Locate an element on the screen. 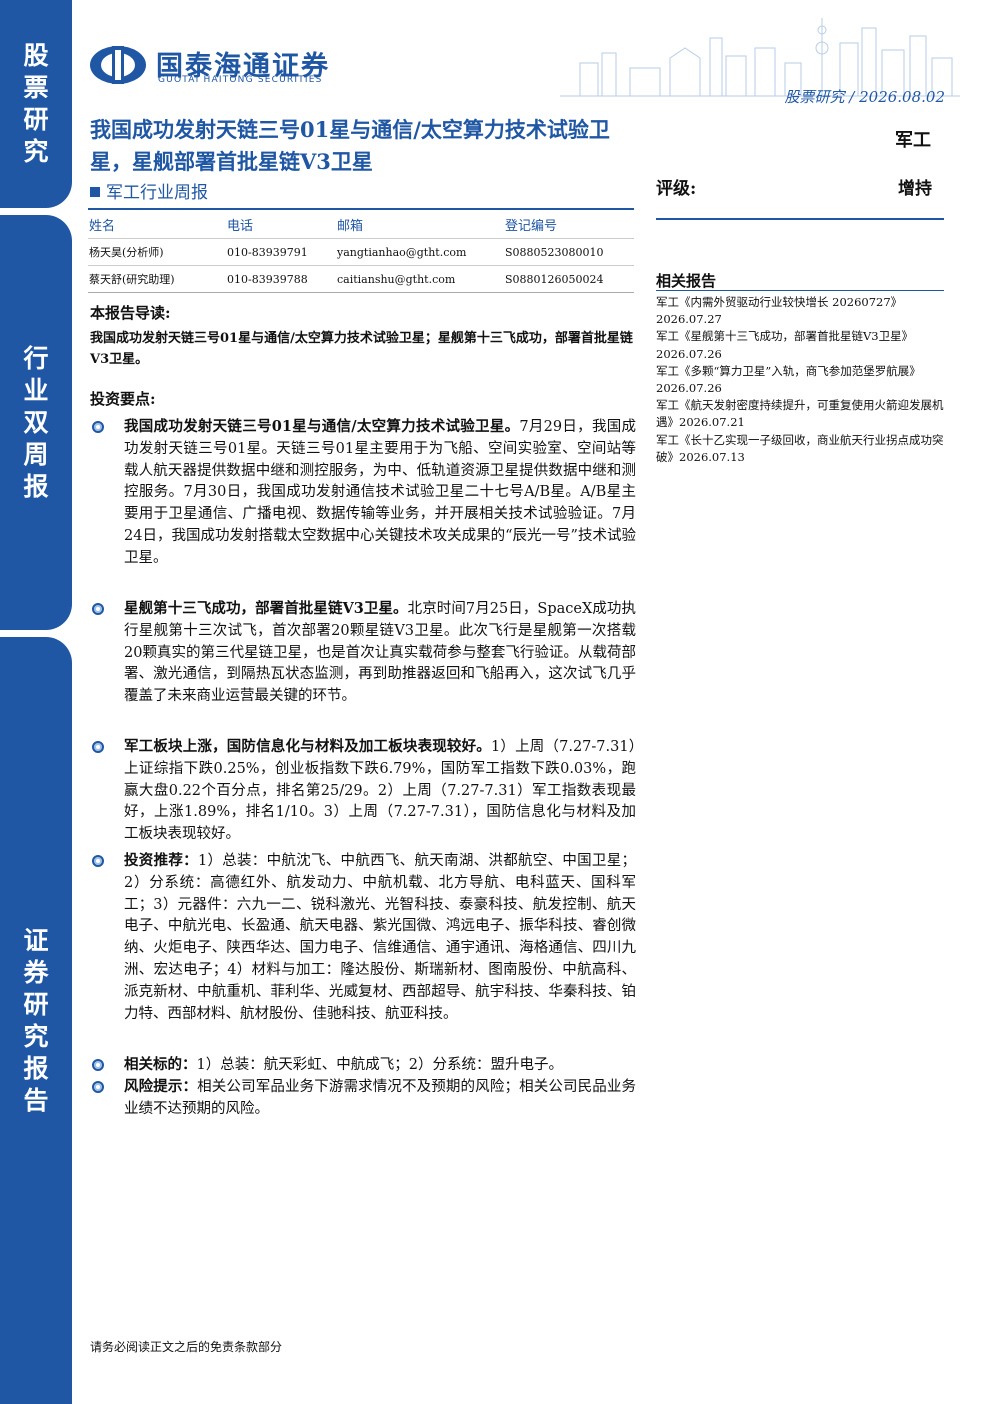 The image size is (993, 1404). square-bullet-icon is located at coordinates (95, 192).